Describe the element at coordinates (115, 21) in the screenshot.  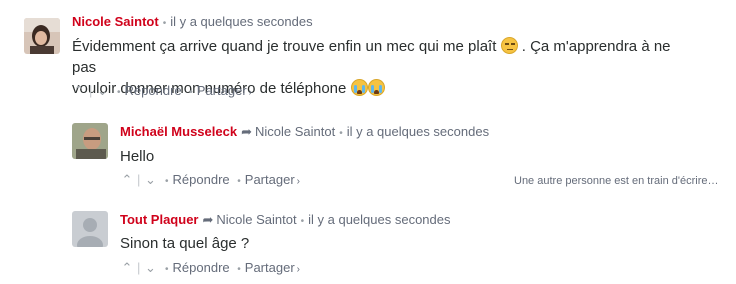
I see `author-name: Nicole Saintot` at that location.